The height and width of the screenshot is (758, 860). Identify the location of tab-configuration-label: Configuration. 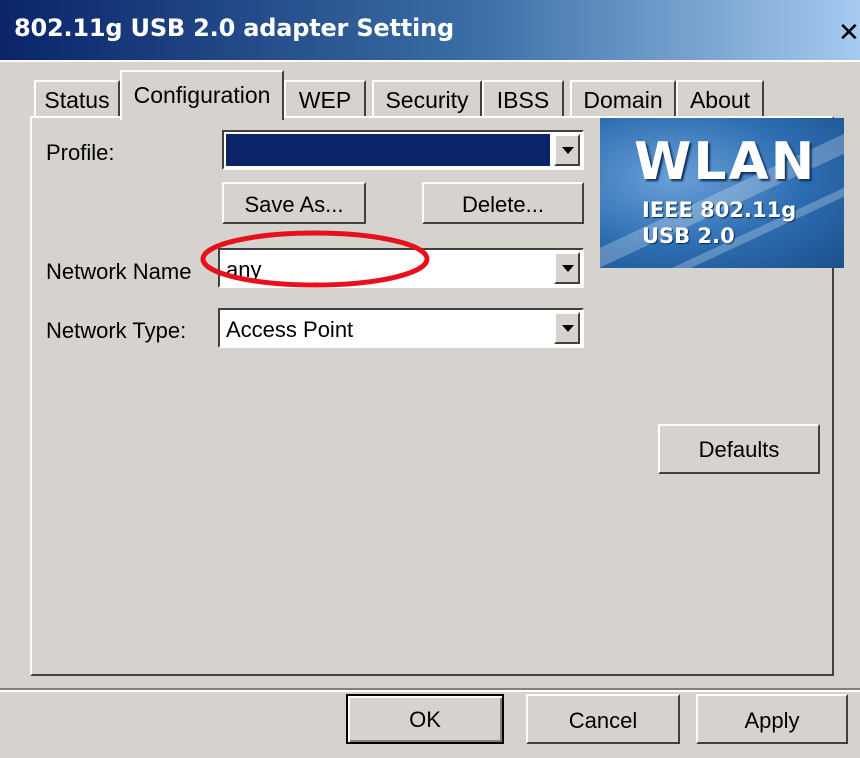
(202, 95).